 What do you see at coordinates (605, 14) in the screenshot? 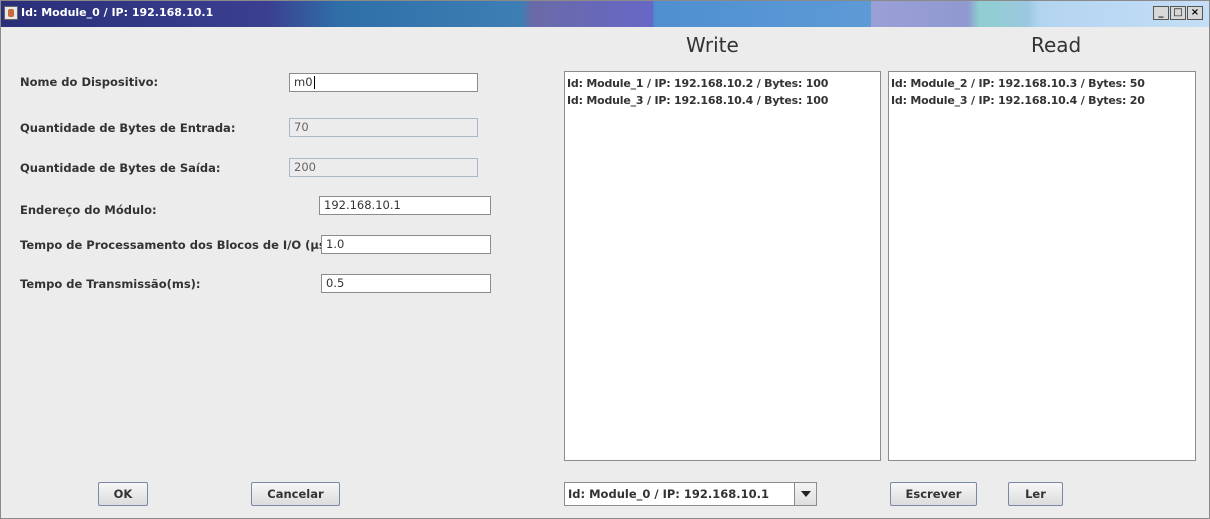
I see `title-bar: Id: Module_0 / IP: 192.168.10.1 _ □ ×` at bounding box center [605, 14].